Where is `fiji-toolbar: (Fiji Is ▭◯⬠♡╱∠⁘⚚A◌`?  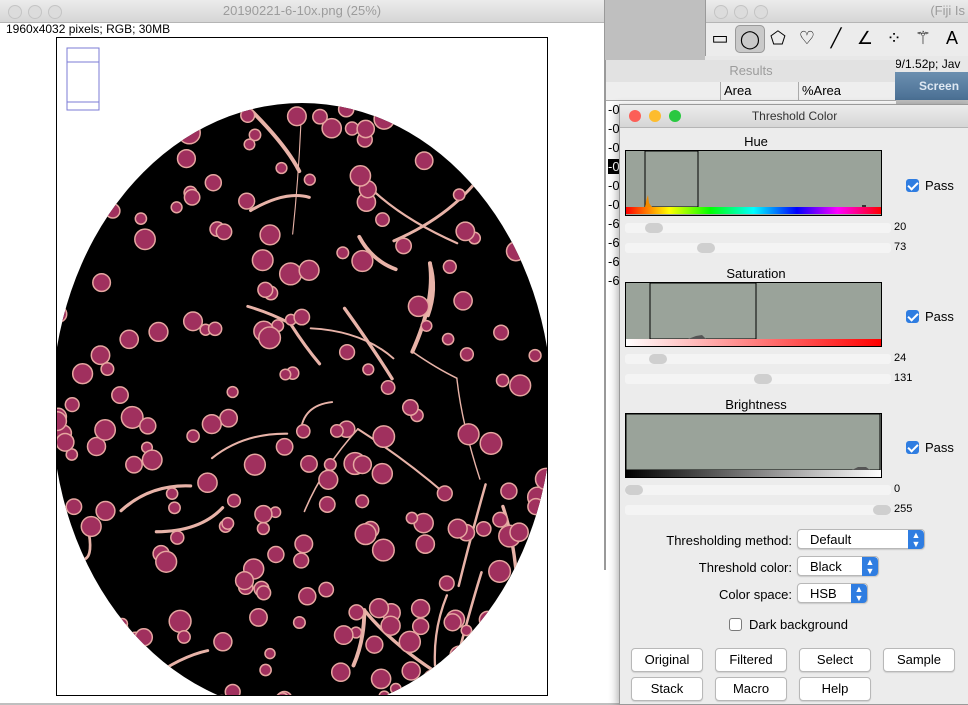 fiji-toolbar: (Fiji Is ▭◯⬠♡╱∠⁘⚚A◌ is located at coordinates (836, 28).